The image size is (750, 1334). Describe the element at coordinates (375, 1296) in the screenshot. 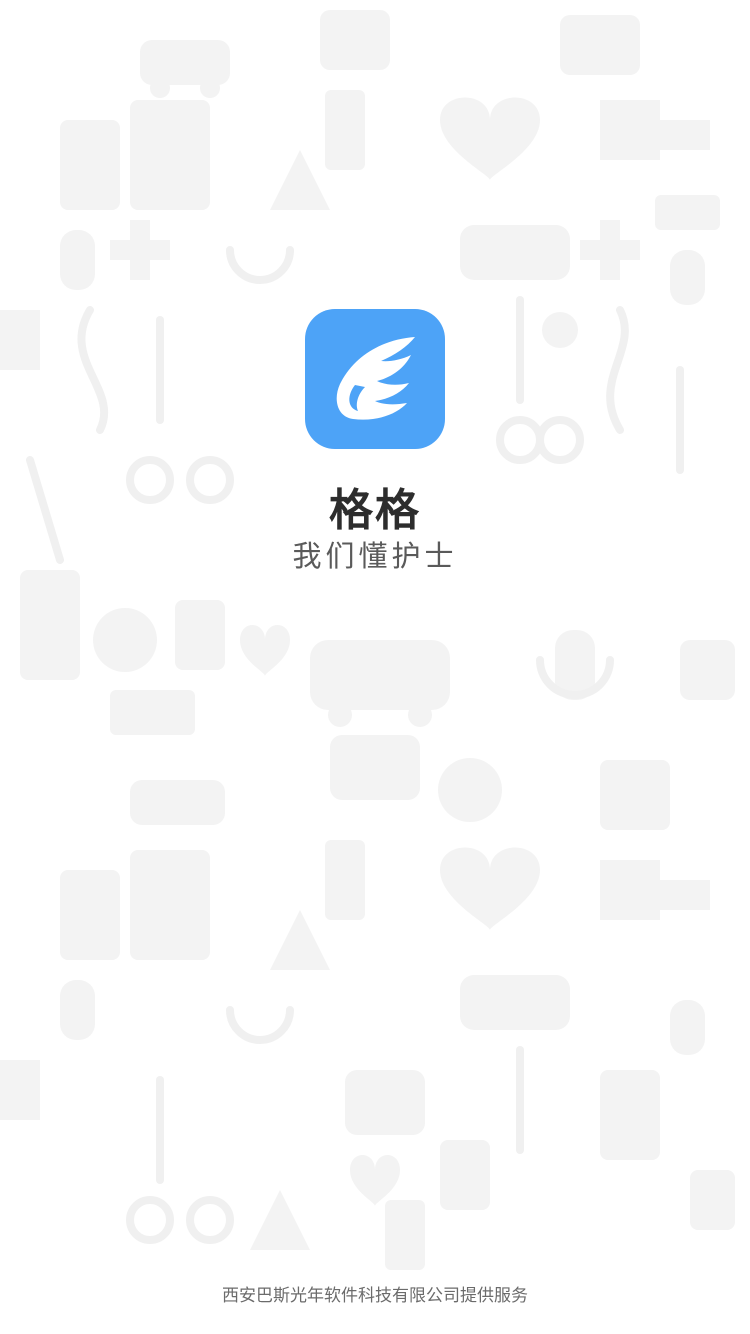

I see `company-footer: 西安巴斯光年软件科技有限公司提供服务` at that location.